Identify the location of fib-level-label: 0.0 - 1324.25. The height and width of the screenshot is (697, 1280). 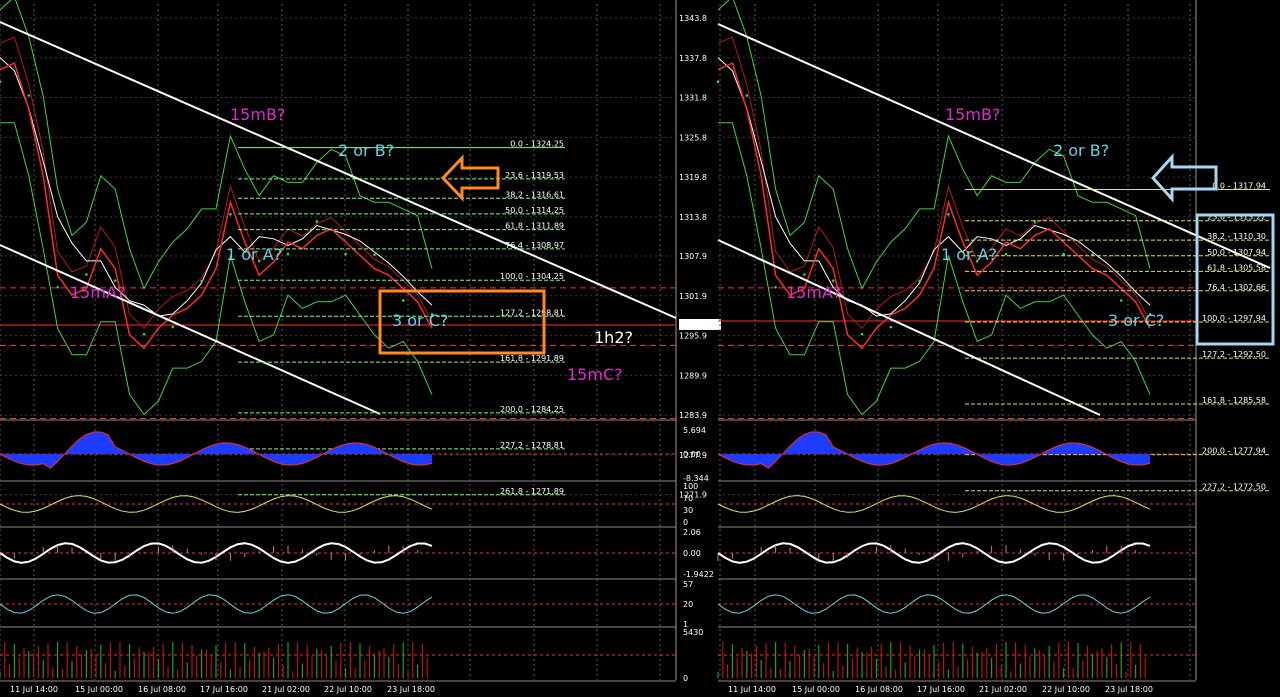
(537, 144).